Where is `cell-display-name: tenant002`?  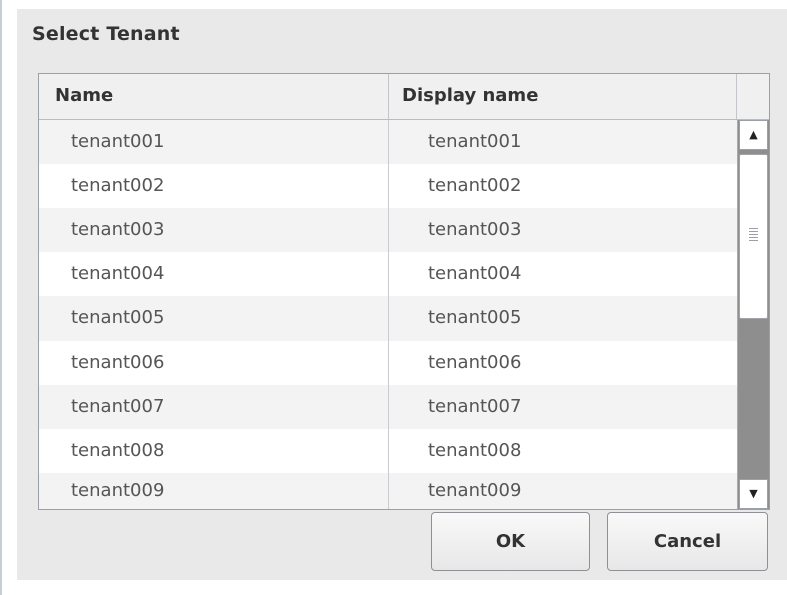
cell-display-name: tenant002 is located at coordinates (475, 185).